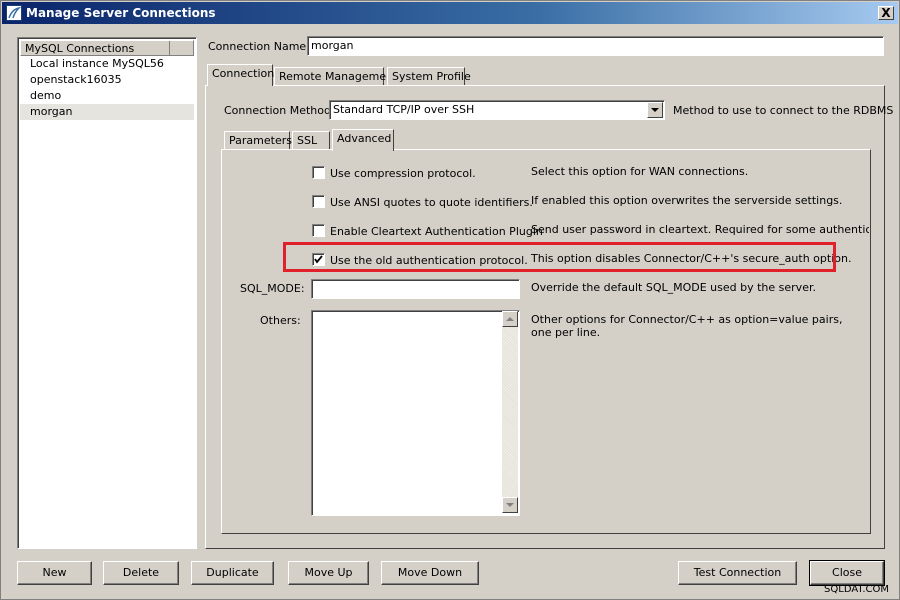  I want to click on connections-list-header: MySQL Connections, so click(107, 48).